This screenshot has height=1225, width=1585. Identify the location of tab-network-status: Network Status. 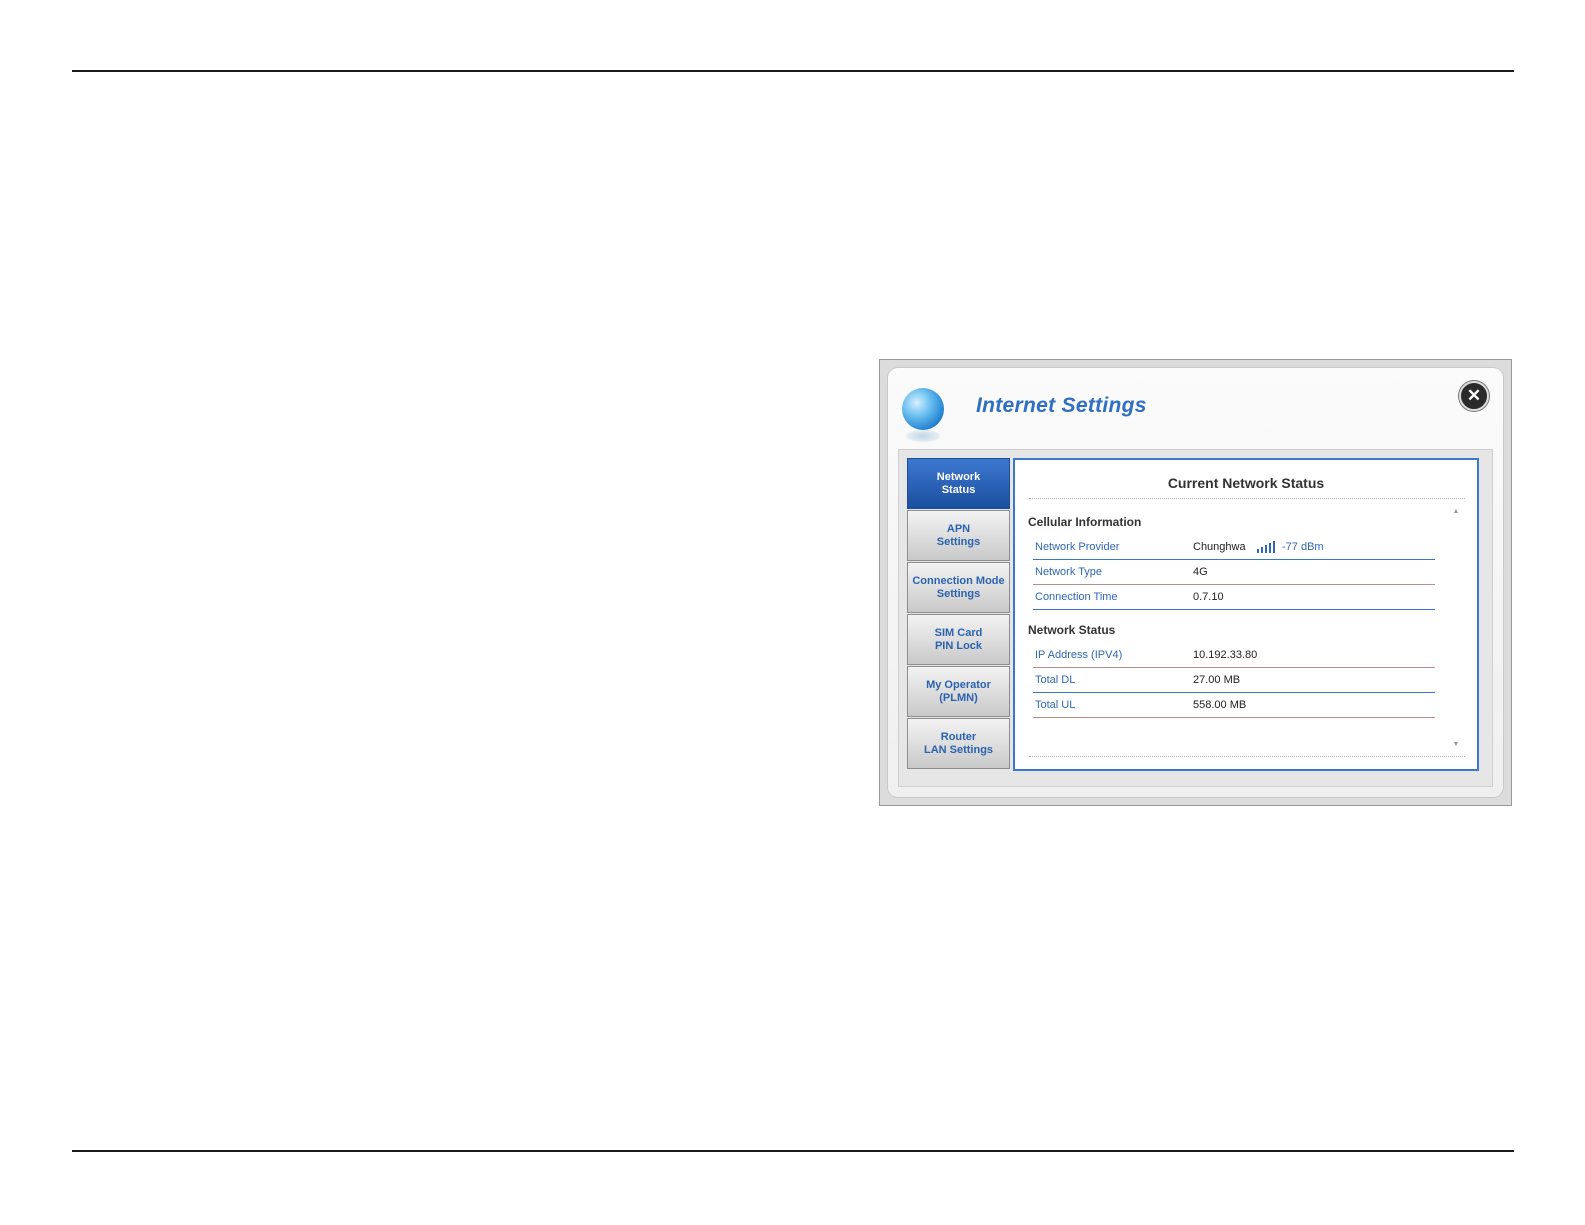
(958, 483).